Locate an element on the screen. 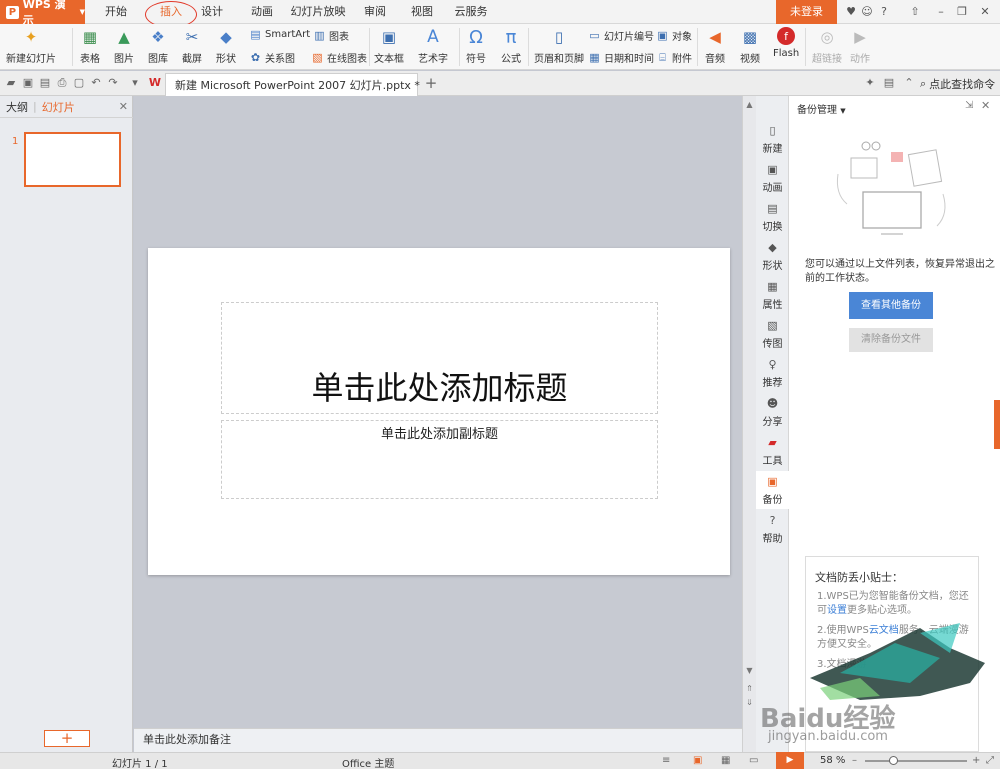 This screenshot has height=769, width=1000. dock-icon: ⇲ is located at coordinates (969, 105).